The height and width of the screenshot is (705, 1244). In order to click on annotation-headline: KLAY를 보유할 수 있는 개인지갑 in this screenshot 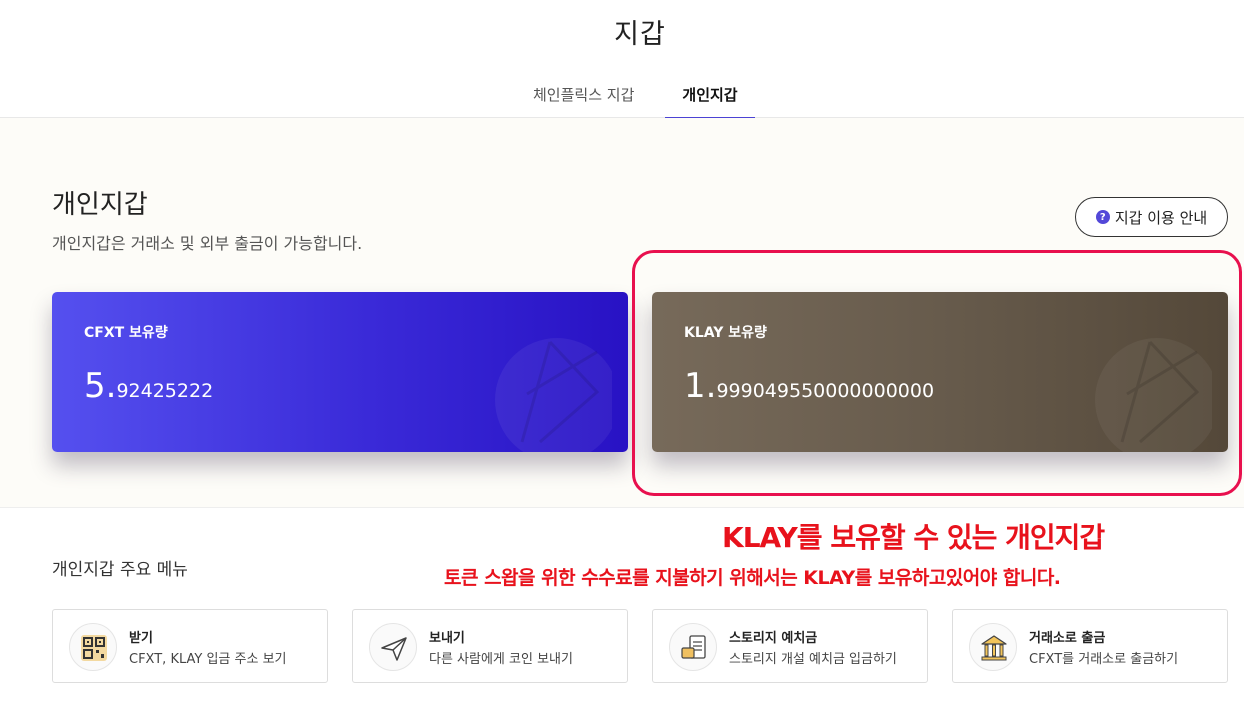, I will do `click(913, 537)`.